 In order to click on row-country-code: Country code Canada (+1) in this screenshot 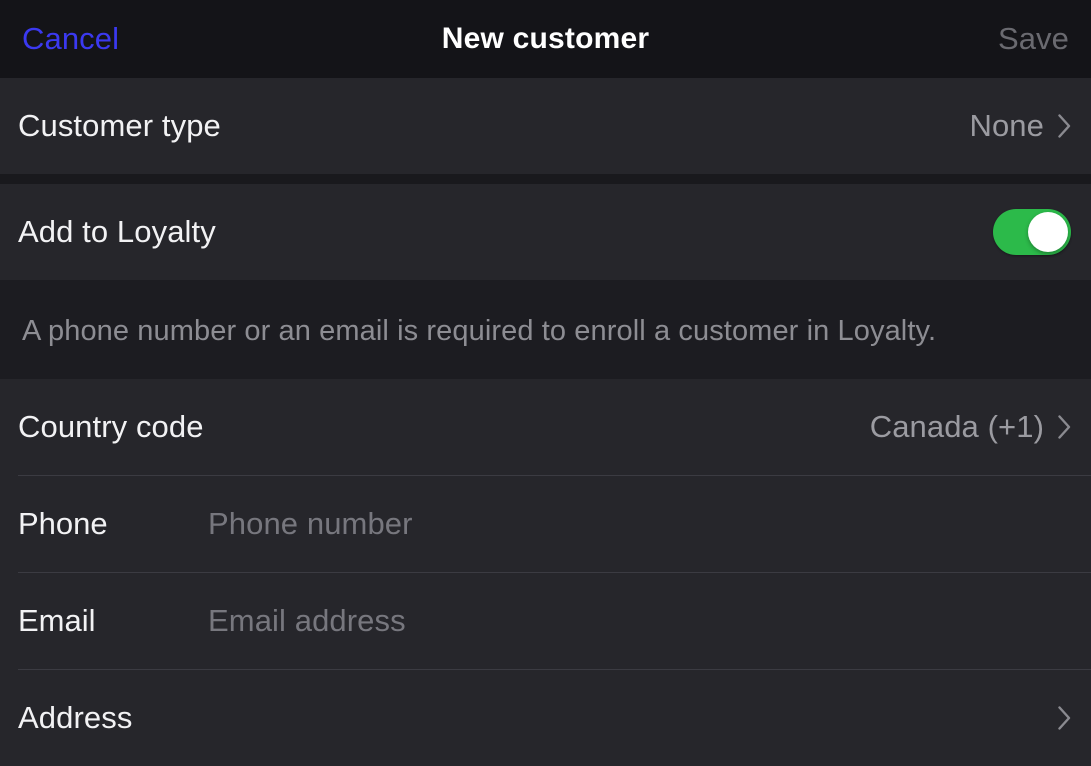, I will do `click(545, 427)`.